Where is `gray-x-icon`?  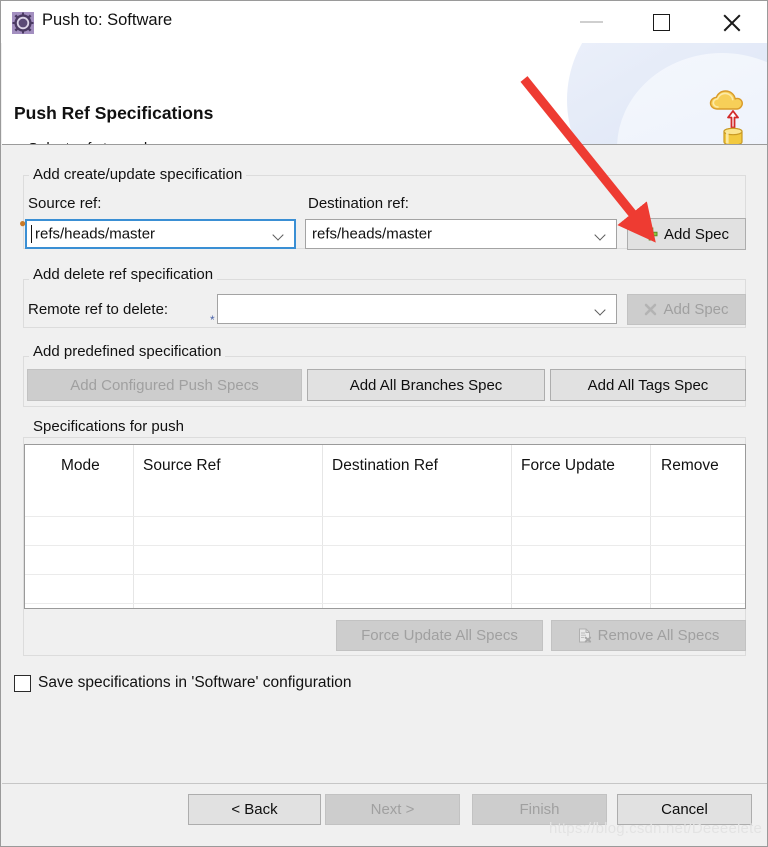
gray-x-icon is located at coordinates (650, 309).